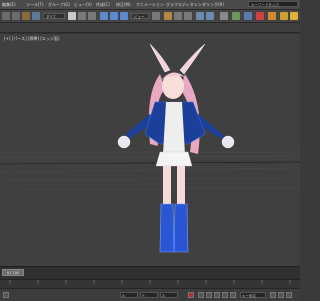 This screenshot has height=301, width=320. I want to click on zoom-icon, so click(273, 295).